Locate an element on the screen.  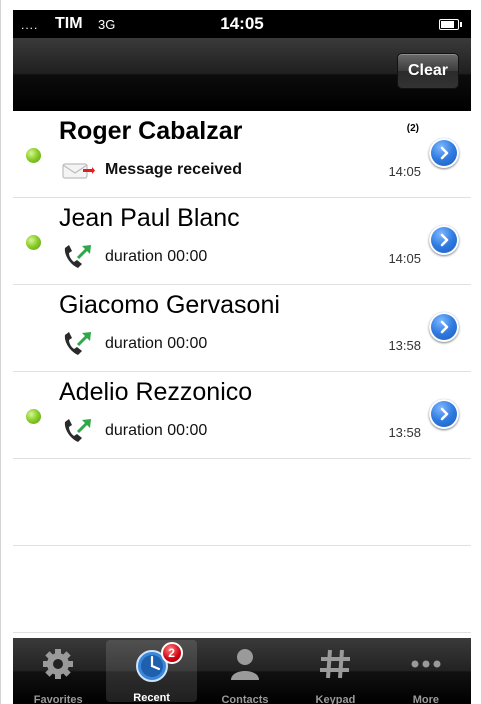
clear-button: Clear is located at coordinates (428, 71).